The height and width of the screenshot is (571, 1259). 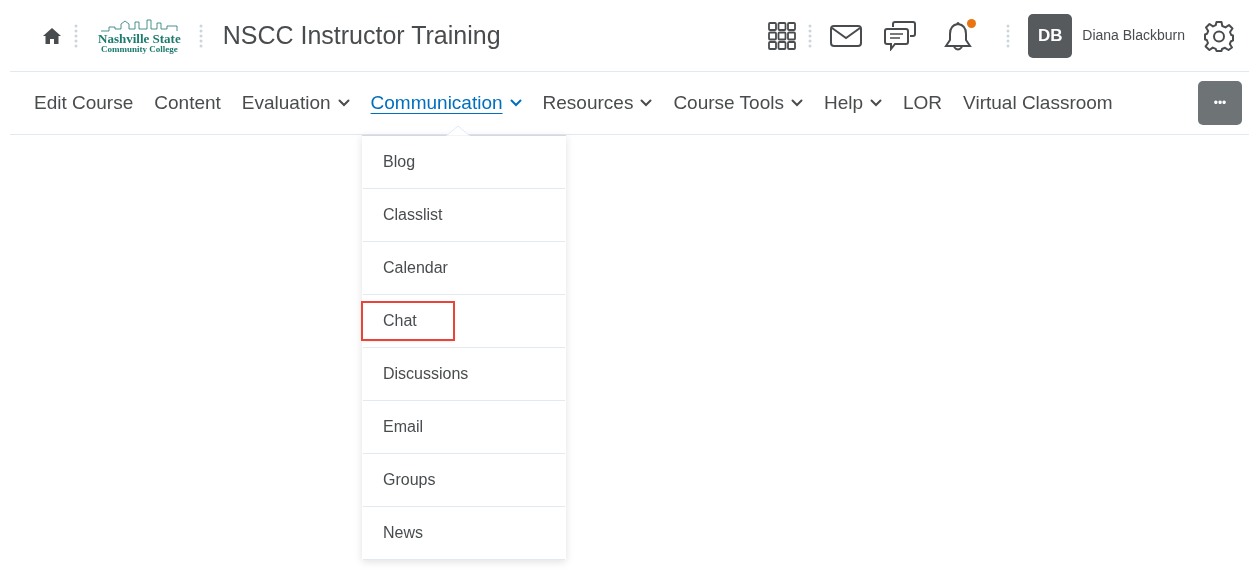 I want to click on college-logo: Nashville State Community College, so click(x=139, y=35).